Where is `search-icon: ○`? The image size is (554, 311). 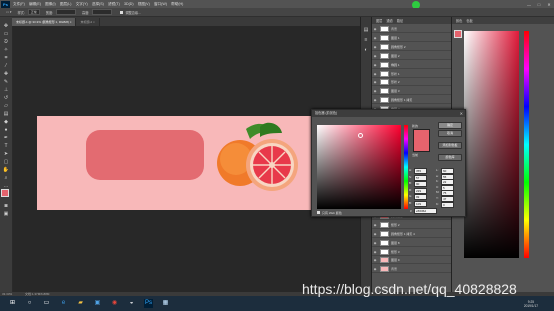 search-icon: ○ is located at coordinates (29, 303).